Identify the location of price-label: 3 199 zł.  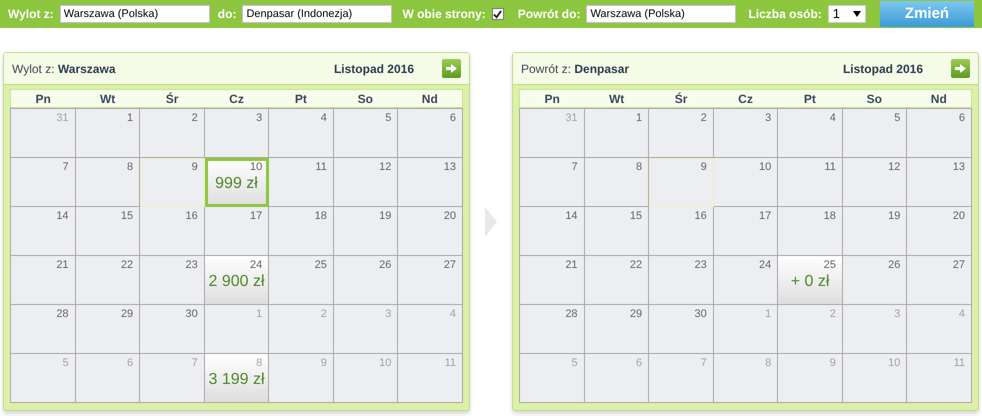
(236, 380).